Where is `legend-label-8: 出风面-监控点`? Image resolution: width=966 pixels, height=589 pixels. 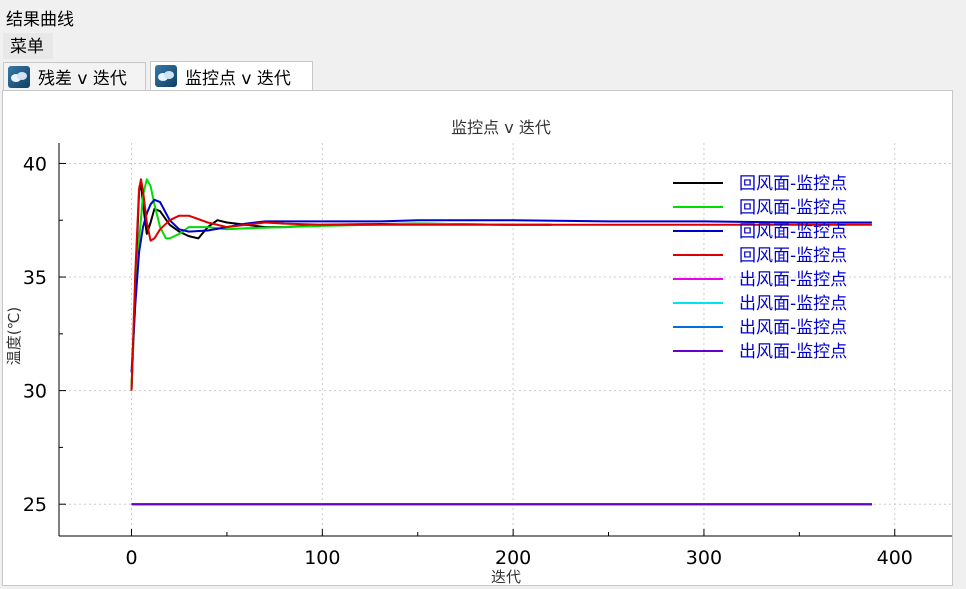 legend-label-8: 出风面-监控点 is located at coordinates (793, 352).